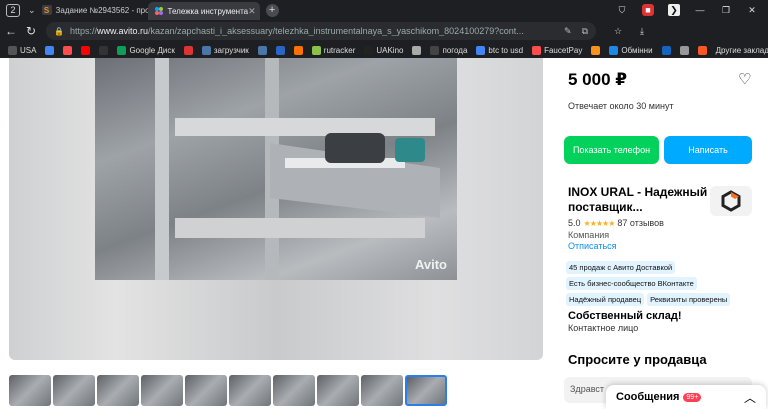 This screenshot has height=409, width=768. What do you see at coordinates (32, 10) in the screenshot?
I see `tab-list-chevron-icon: ⌄` at bounding box center [32, 10].